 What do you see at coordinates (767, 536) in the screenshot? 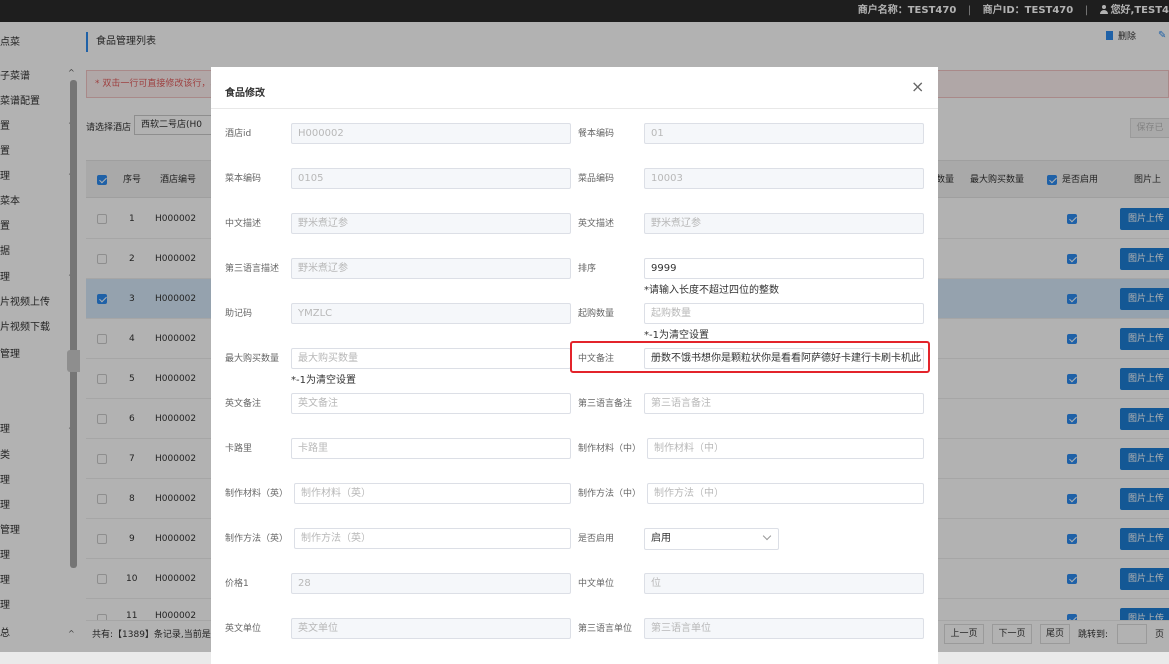
I see `chevron-down-icon` at bounding box center [767, 536].